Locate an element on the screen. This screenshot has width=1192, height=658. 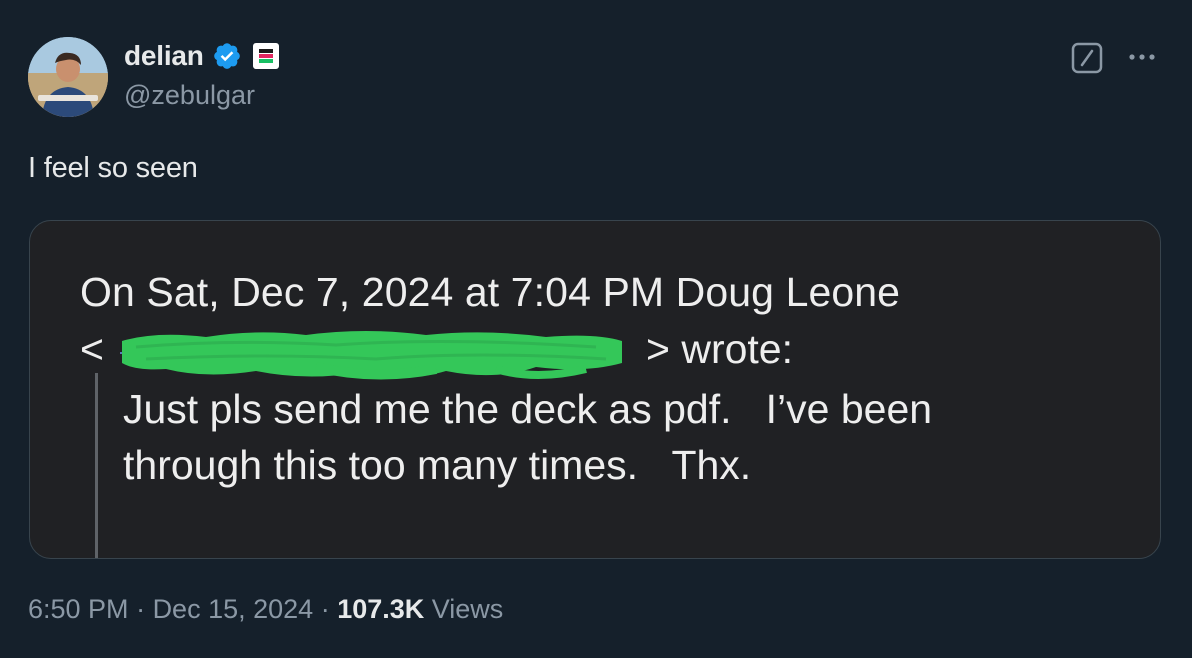
quoted-message-line-2: through this too many times. Thx. is located at coordinates (437, 465).